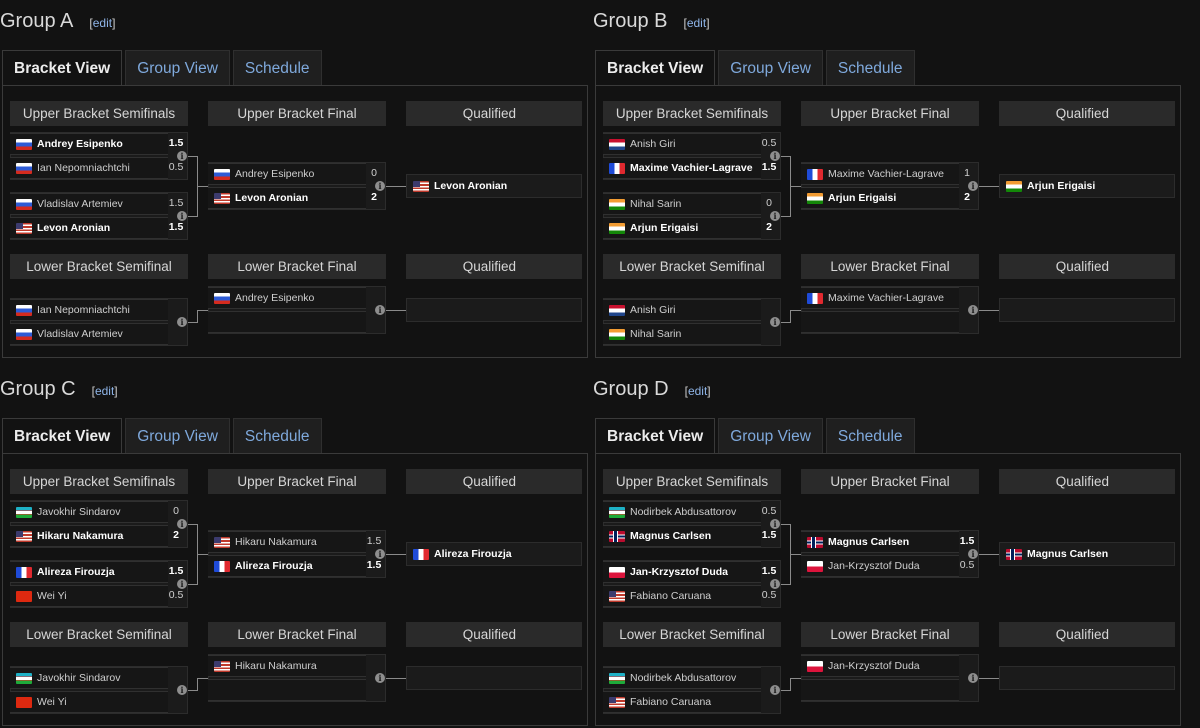 Image resolution: width=1200 pixels, height=728 pixels. Describe the element at coordinates (692, 216) in the screenshot. I see `match-ub-semi2: Nihal Sarin 0 Arjun Erigaisi 2 i` at that location.